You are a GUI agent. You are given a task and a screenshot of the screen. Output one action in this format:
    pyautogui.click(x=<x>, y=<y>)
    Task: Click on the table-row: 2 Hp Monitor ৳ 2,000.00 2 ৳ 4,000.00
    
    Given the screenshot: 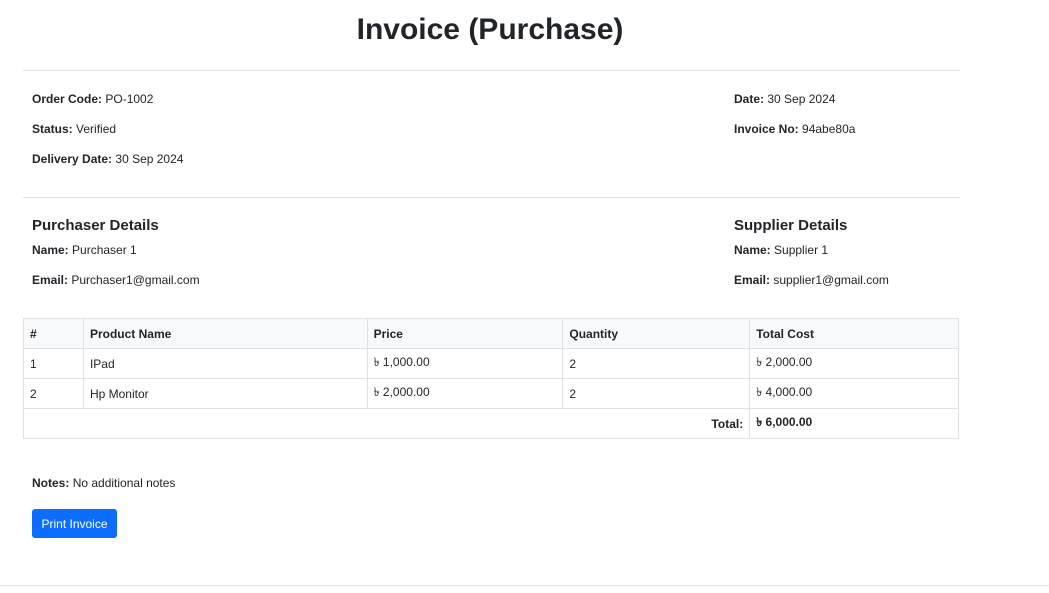 What is the action you would take?
    pyautogui.click(x=491, y=393)
    